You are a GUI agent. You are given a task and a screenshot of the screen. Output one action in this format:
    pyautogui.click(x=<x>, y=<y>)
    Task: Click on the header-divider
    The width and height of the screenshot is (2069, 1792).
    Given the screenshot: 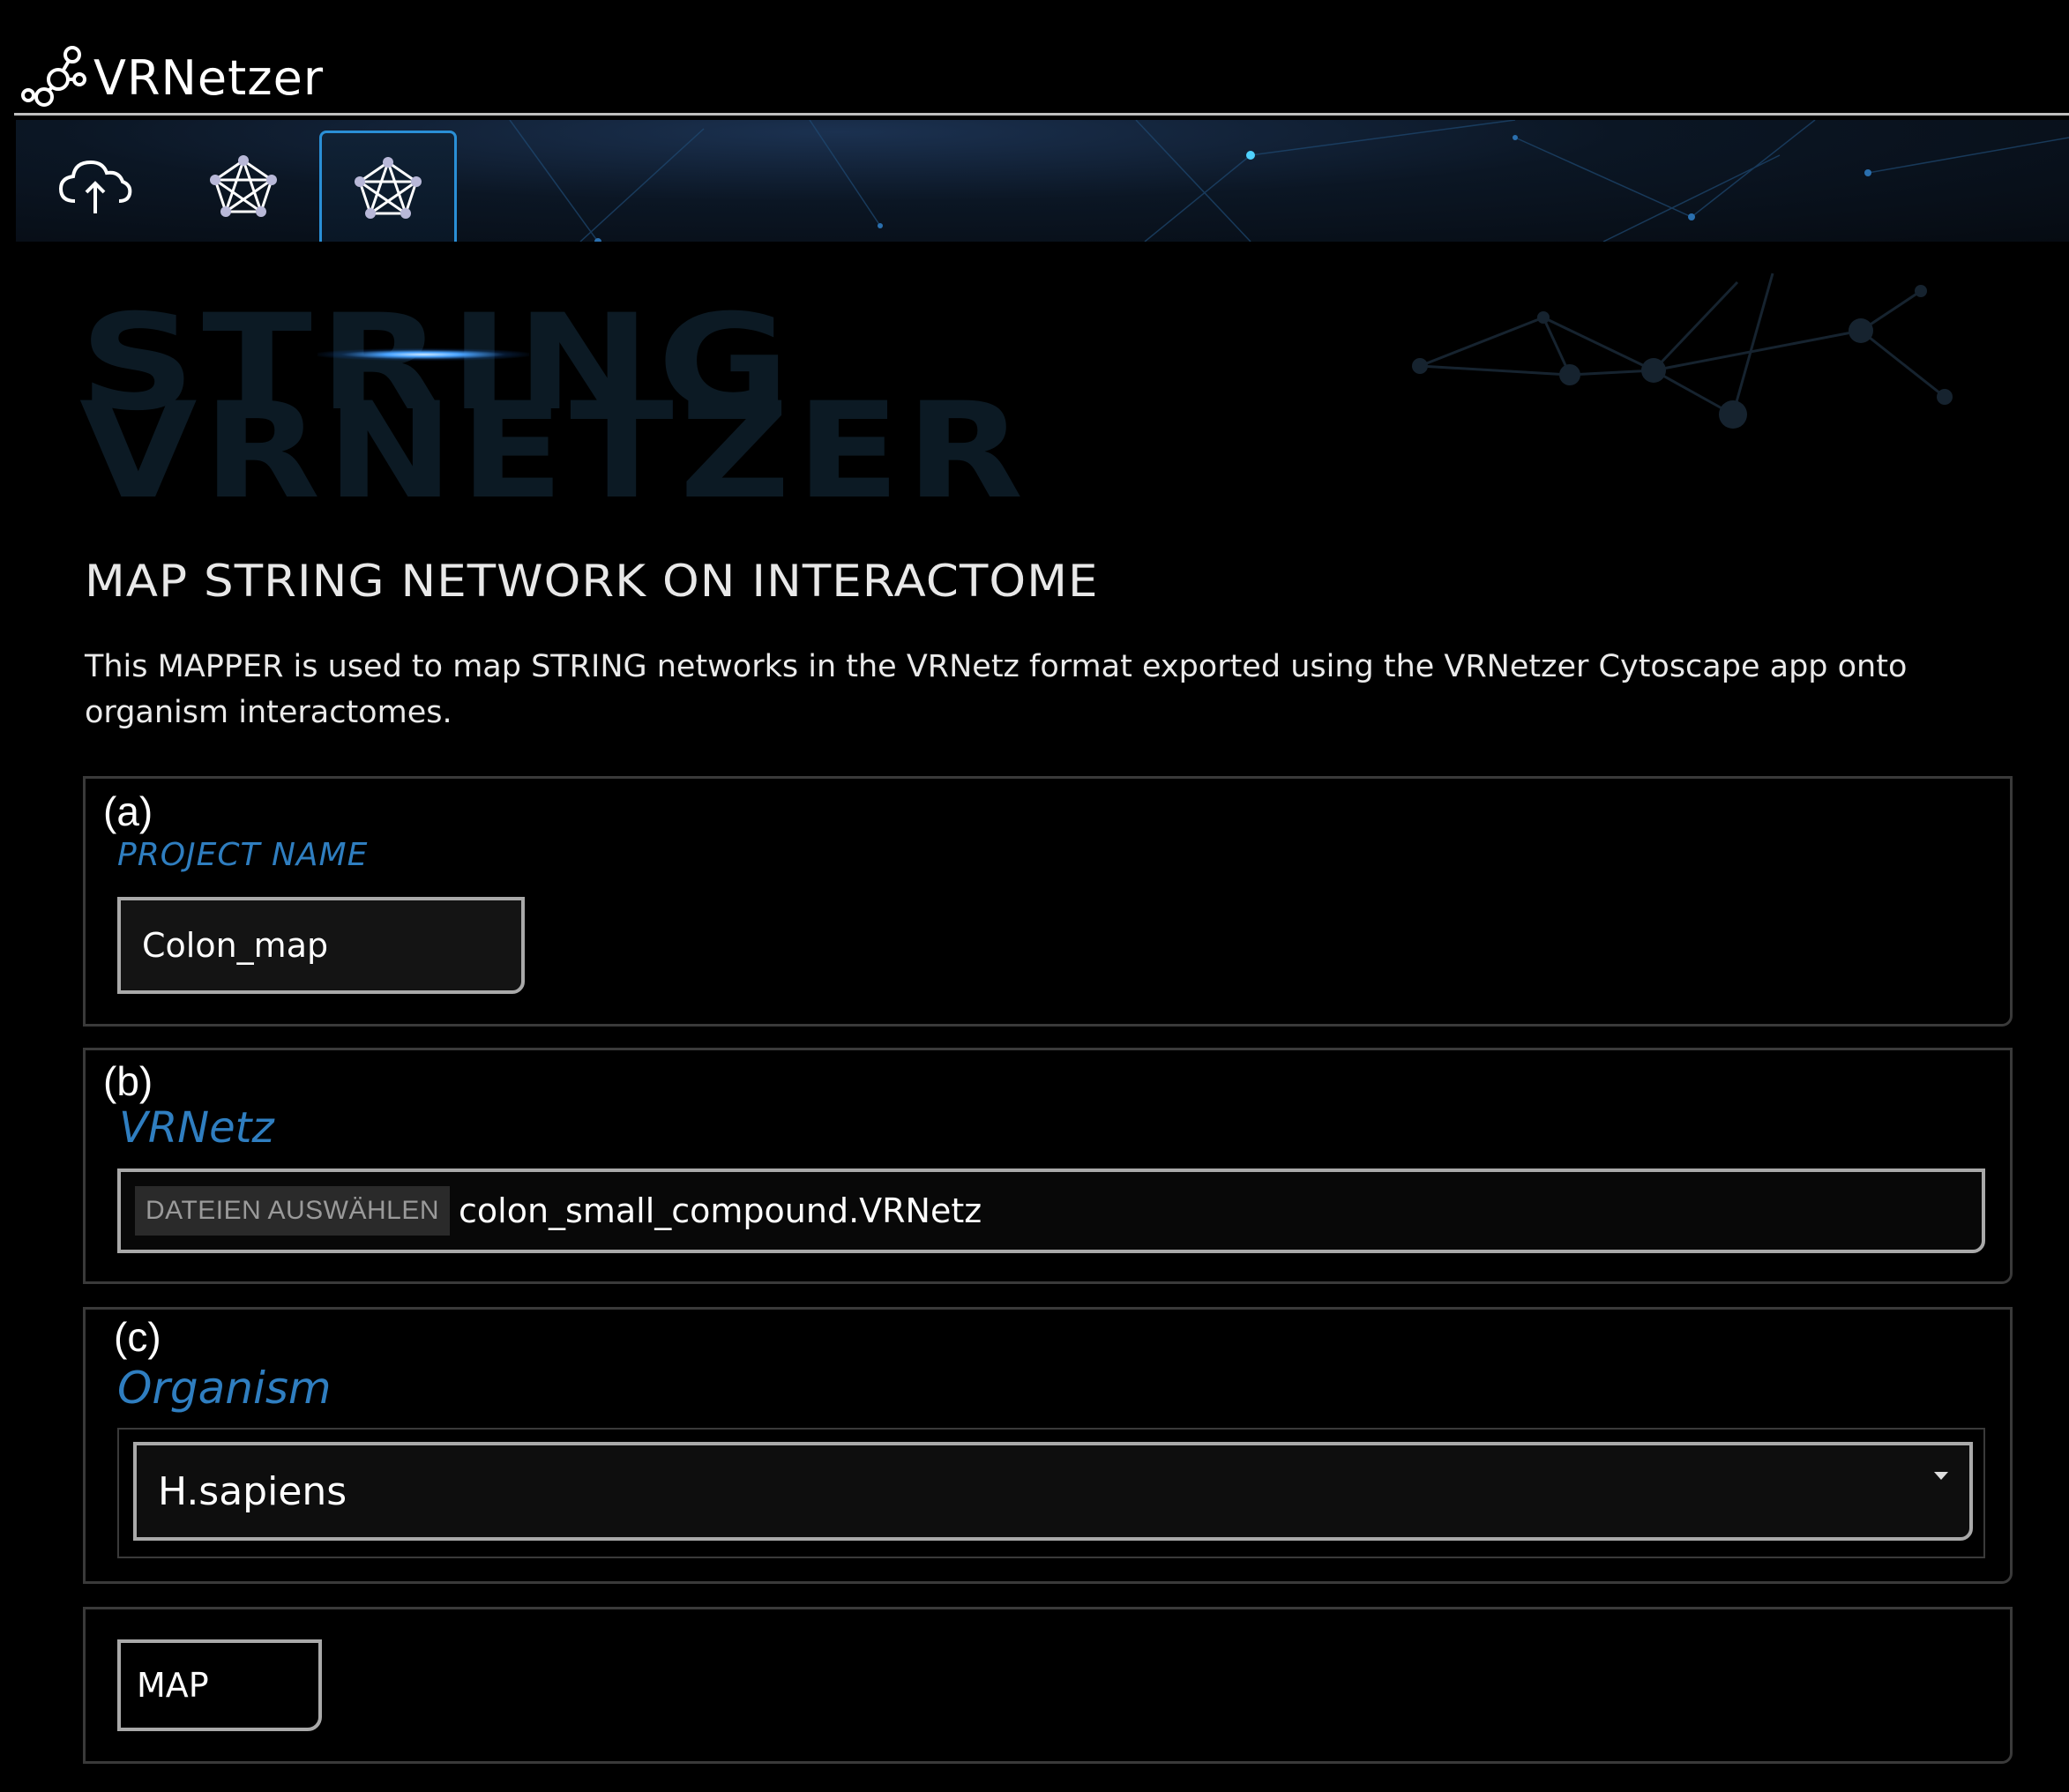 What is the action you would take?
    pyautogui.click(x=1041, y=114)
    